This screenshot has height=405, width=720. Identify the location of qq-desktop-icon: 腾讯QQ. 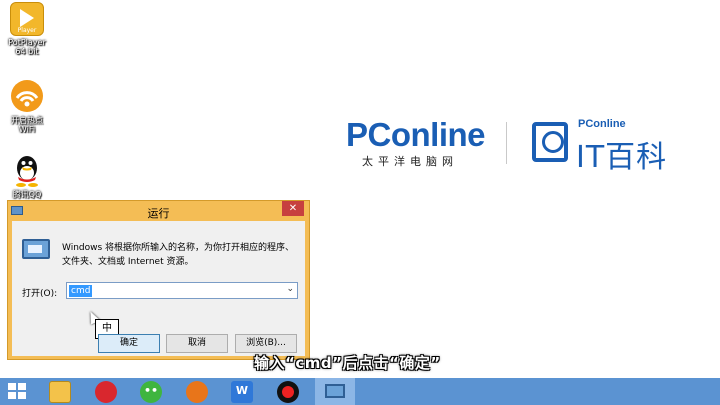
(27, 175).